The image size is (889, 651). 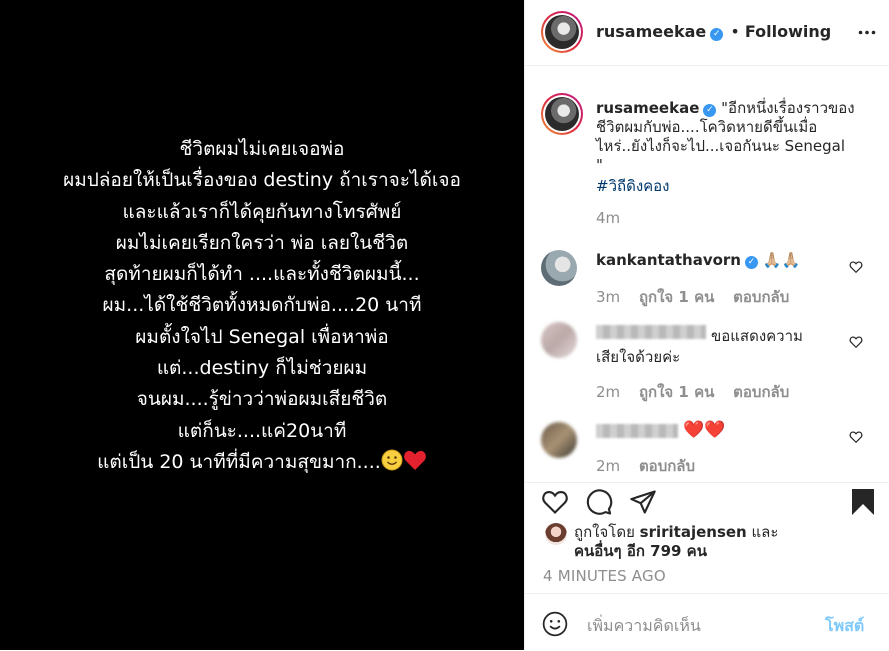 I want to click on comment-3-meta: 2m ตอบกลับ, so click(x=645, y=463).